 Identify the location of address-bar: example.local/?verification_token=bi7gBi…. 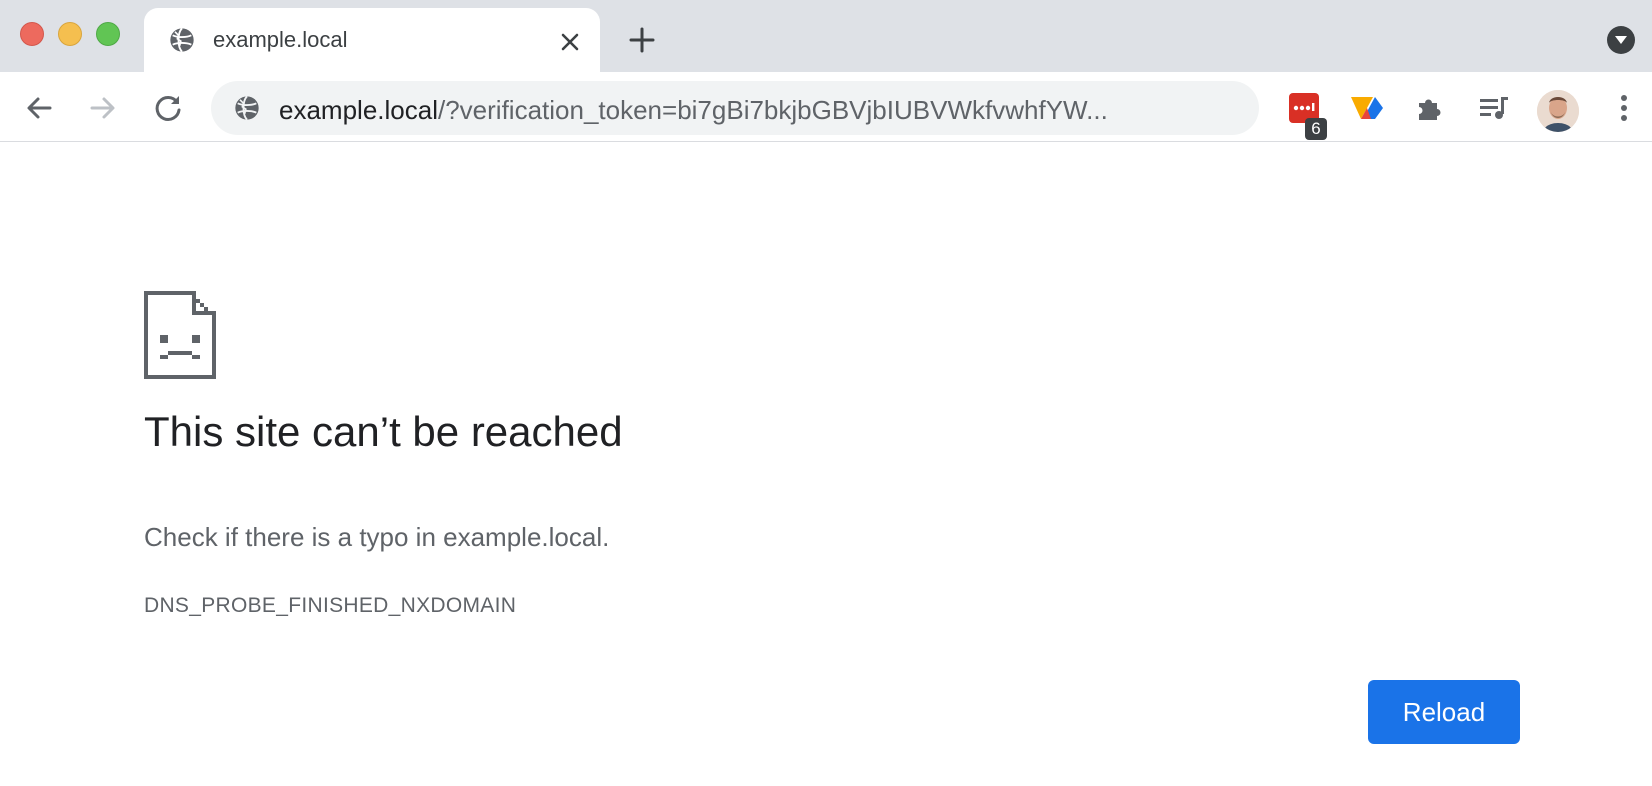
(735, 108).